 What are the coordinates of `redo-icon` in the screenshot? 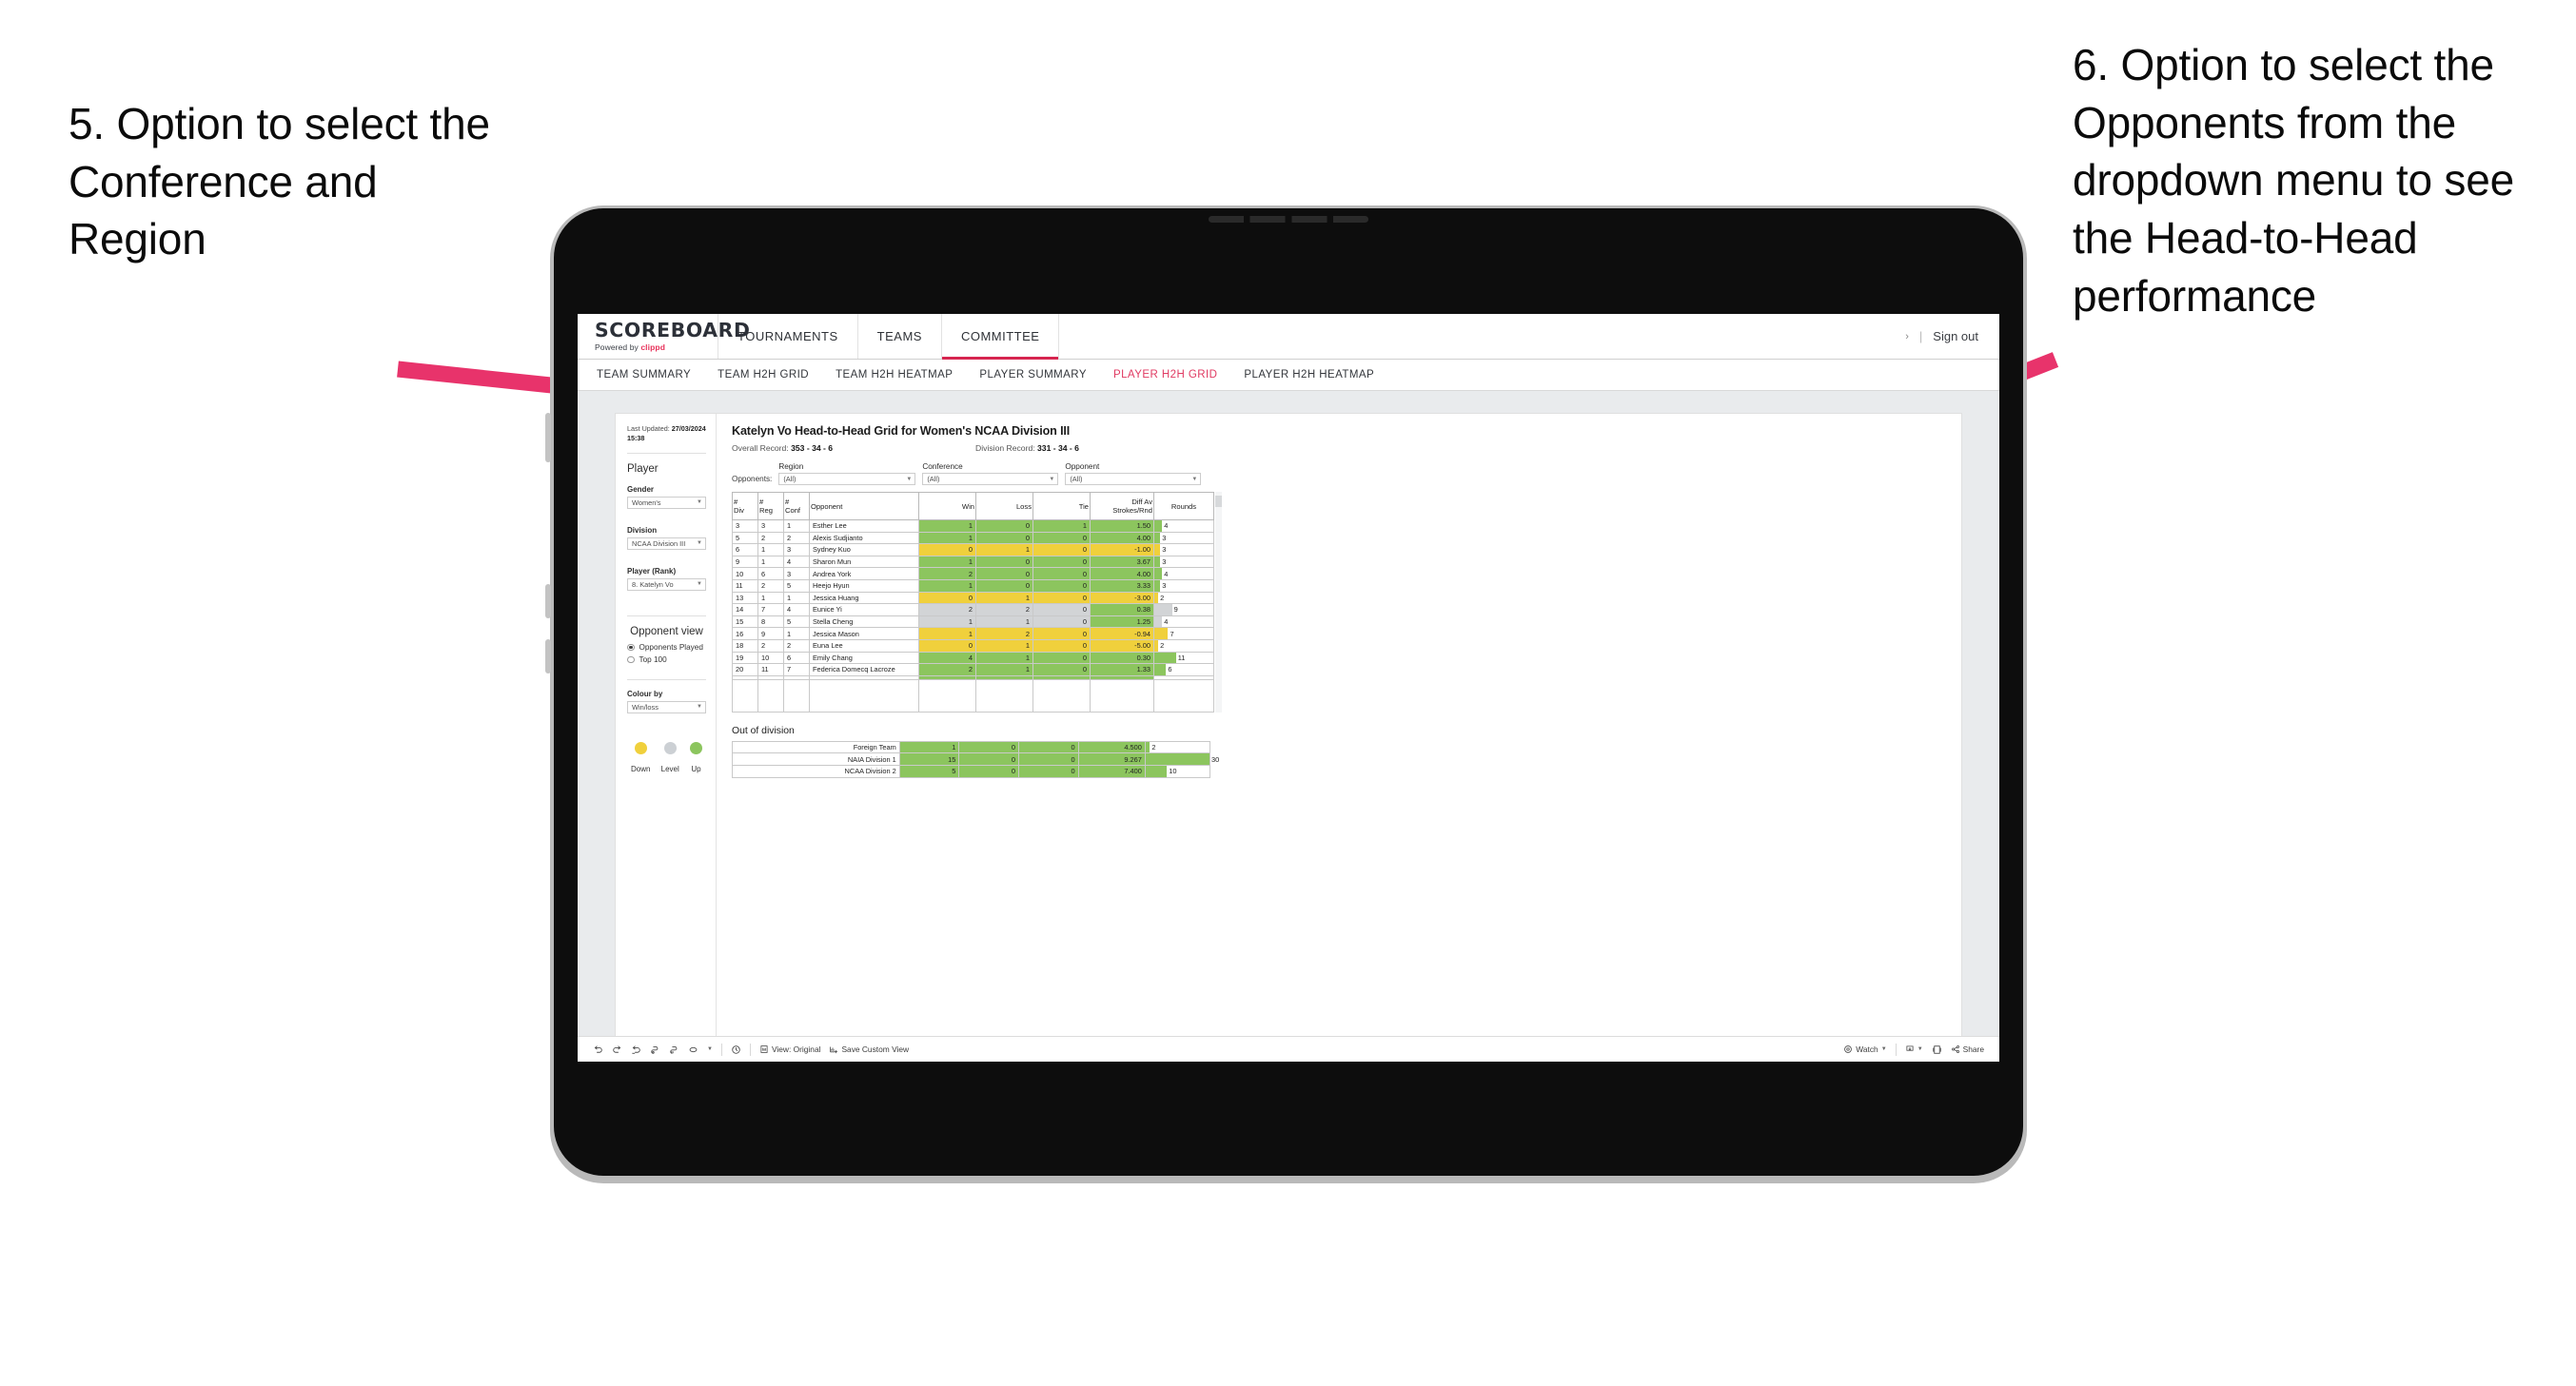 It's located at (617, 1049).